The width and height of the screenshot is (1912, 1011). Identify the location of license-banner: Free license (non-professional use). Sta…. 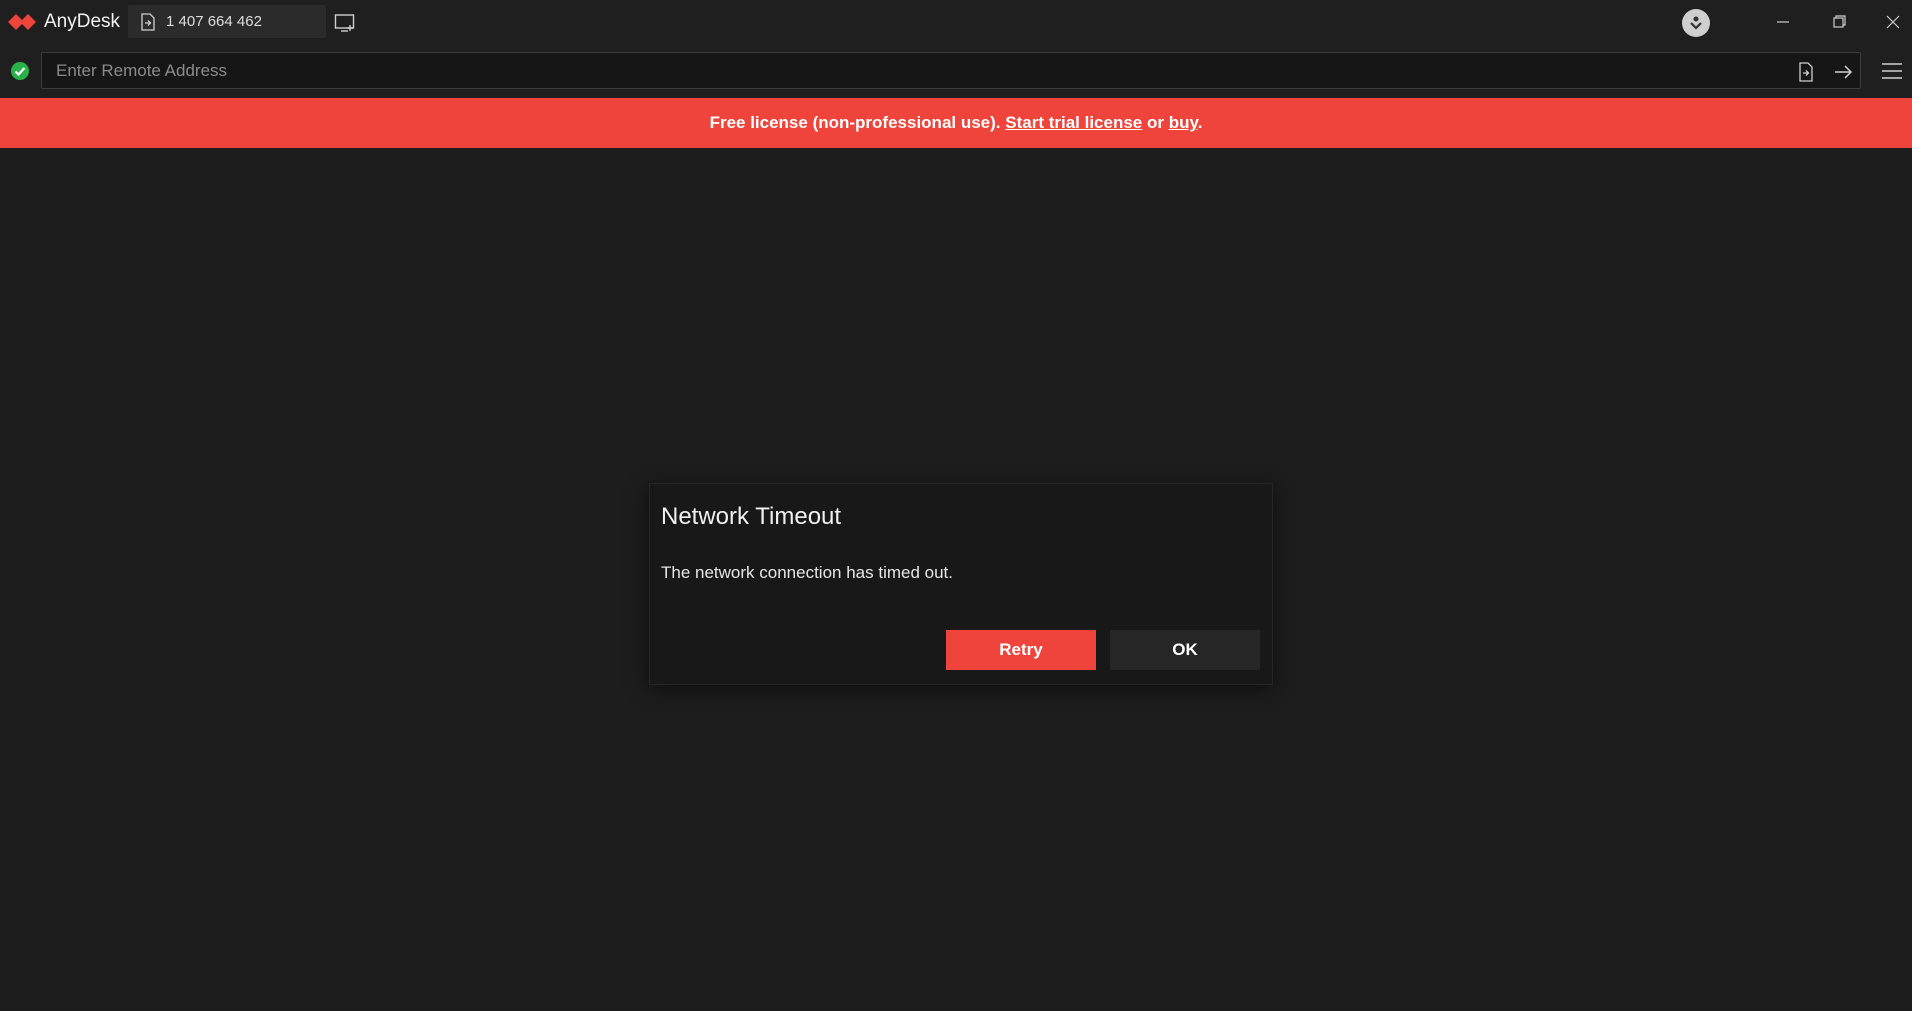
(956, 123).